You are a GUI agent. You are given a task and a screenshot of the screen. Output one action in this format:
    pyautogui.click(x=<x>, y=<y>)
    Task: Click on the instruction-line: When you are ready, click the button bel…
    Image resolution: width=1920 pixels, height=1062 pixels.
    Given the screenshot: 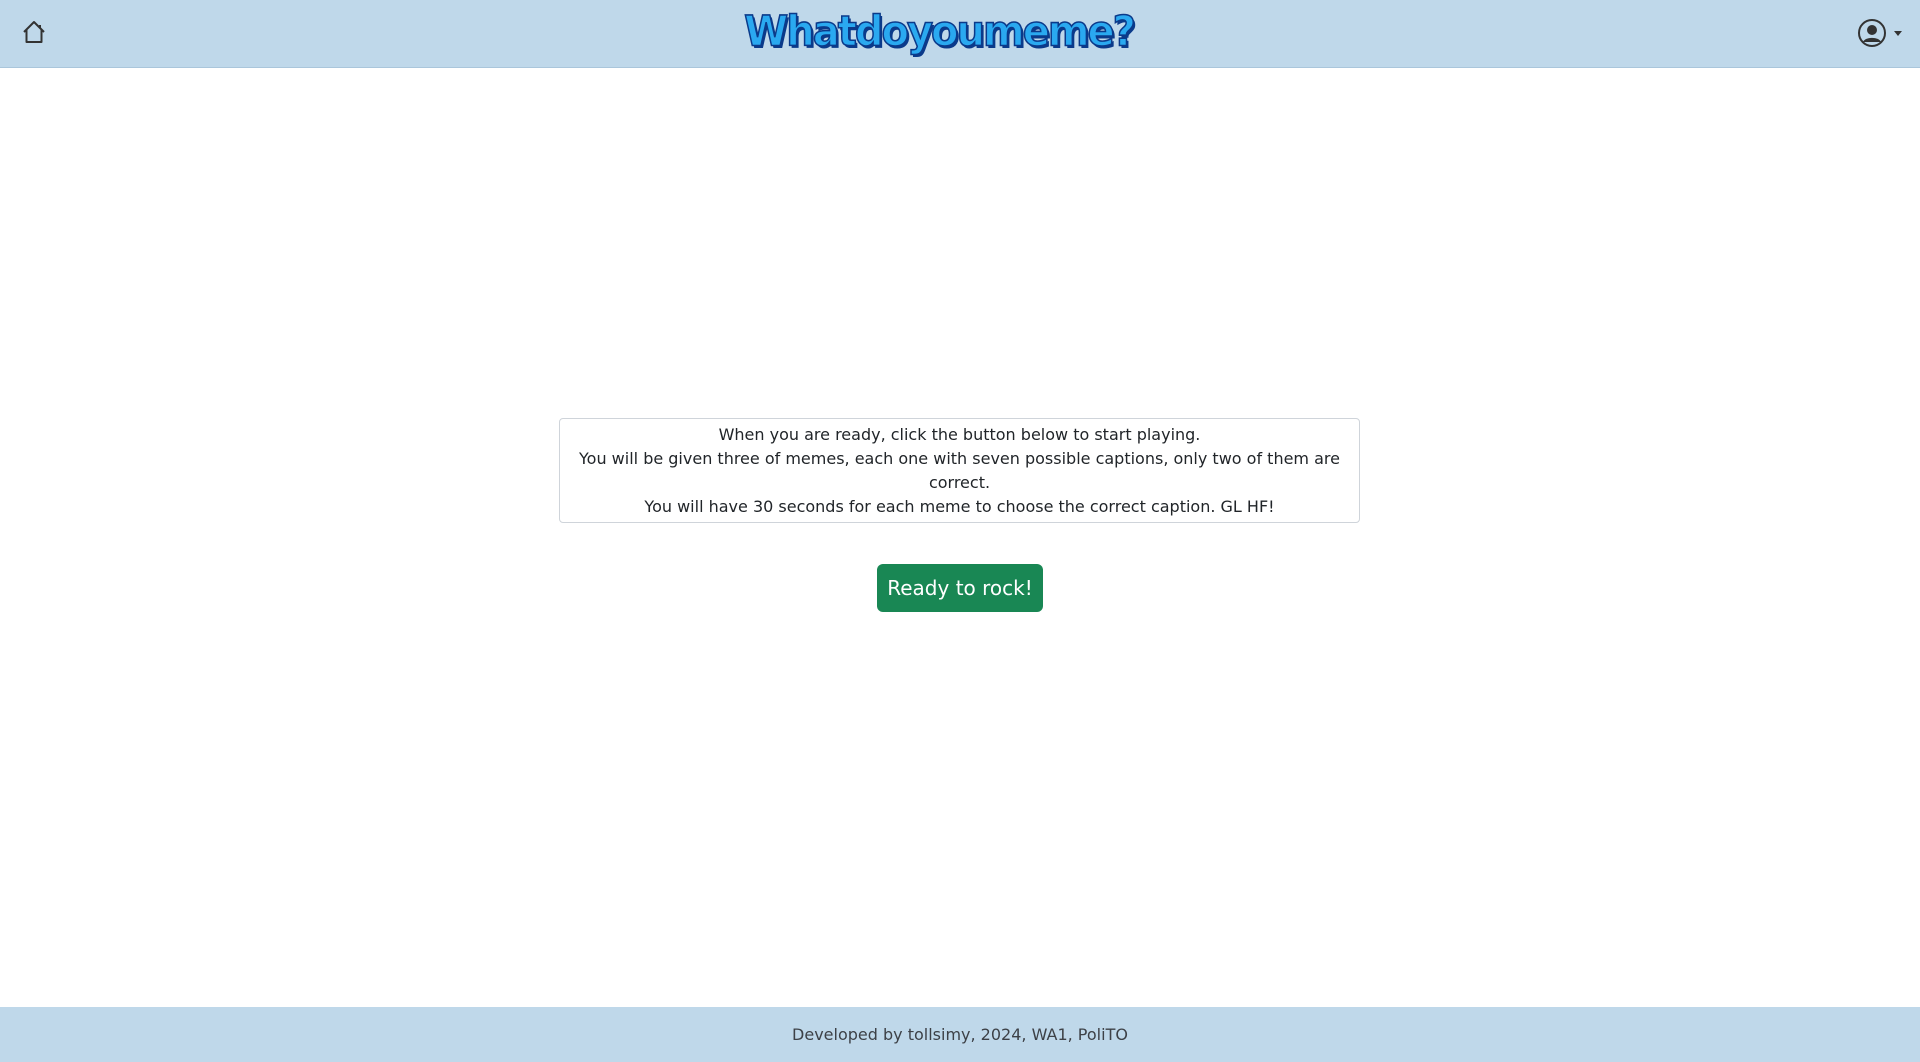 What is the action you would take?
    pyautogui.click(x=959, y=434)
    